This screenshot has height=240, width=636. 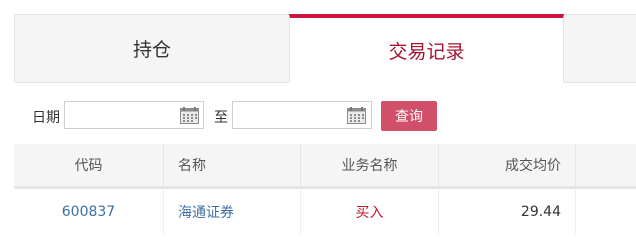 I want to click on tab-holdings-label: 持仓, so click(x=151, y=50).